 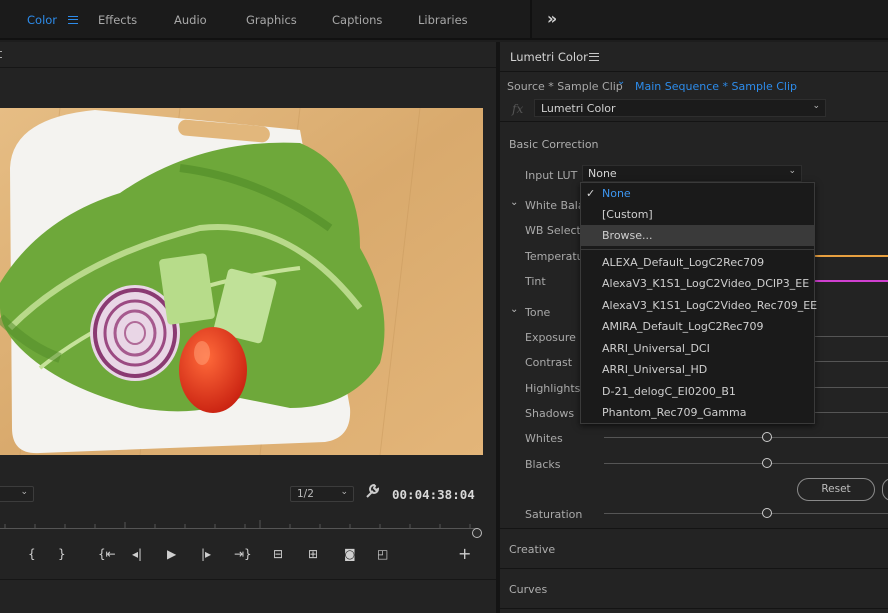 I want to click on lut-option-d21: D-21_delogC_EI0200_B1, so click(x=697, y=391).